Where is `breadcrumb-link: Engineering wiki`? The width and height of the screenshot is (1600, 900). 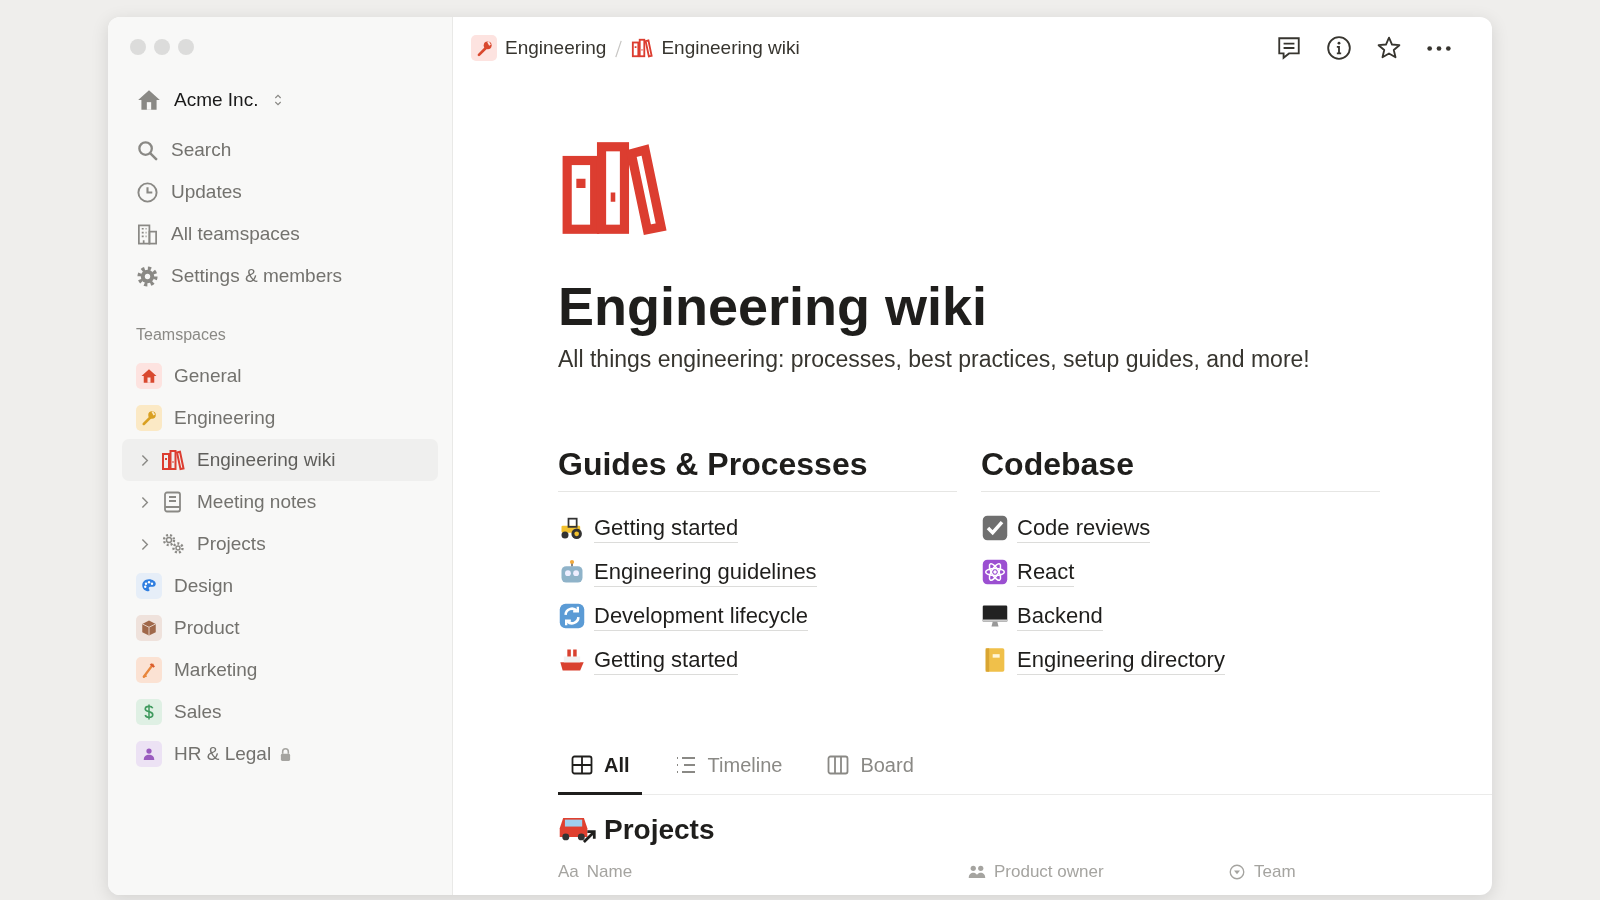 breadcrumb-link: Engineering wiki is located at coordinates (715, 48).